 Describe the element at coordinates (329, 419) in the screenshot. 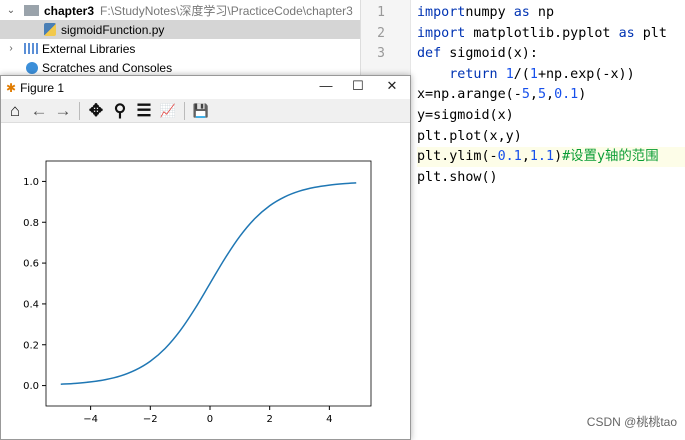

I see `x-tick-label: 4` at that location.